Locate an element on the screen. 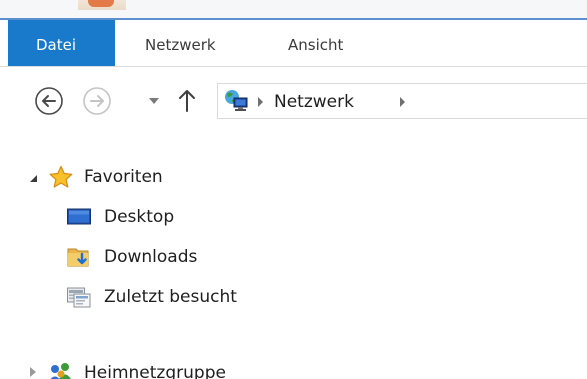 The image size is (587, 379). tree-item-desktop: Desktop is located at coordinates (150, 217).